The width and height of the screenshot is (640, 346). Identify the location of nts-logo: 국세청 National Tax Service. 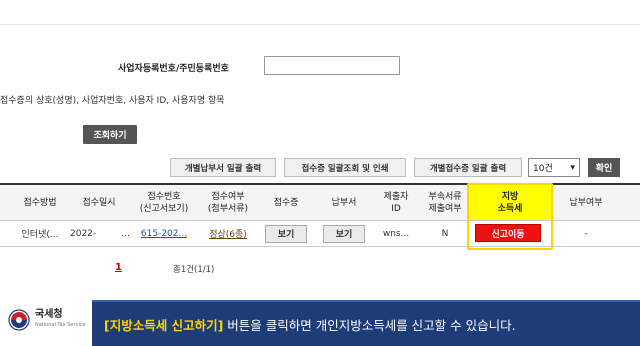
(47, 320).